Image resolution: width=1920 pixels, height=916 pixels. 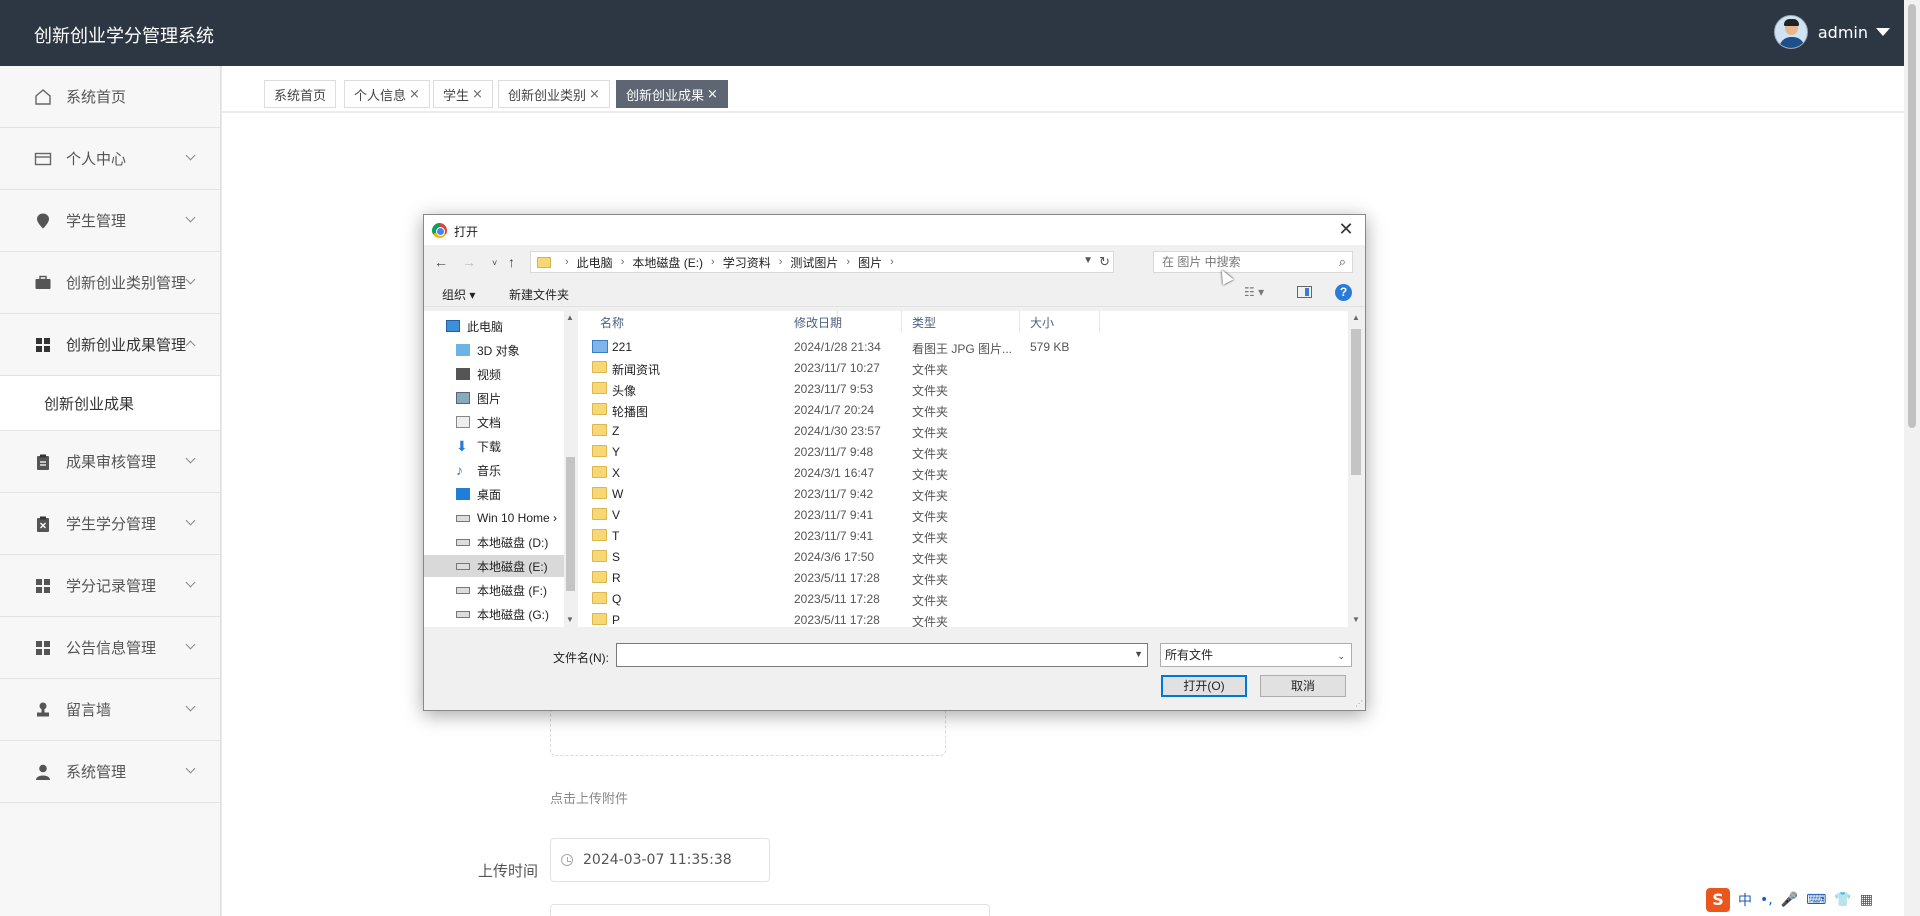 I want to click on breadcrumb-item: 本地磁盘 (E:), so click(x=667, y=262).